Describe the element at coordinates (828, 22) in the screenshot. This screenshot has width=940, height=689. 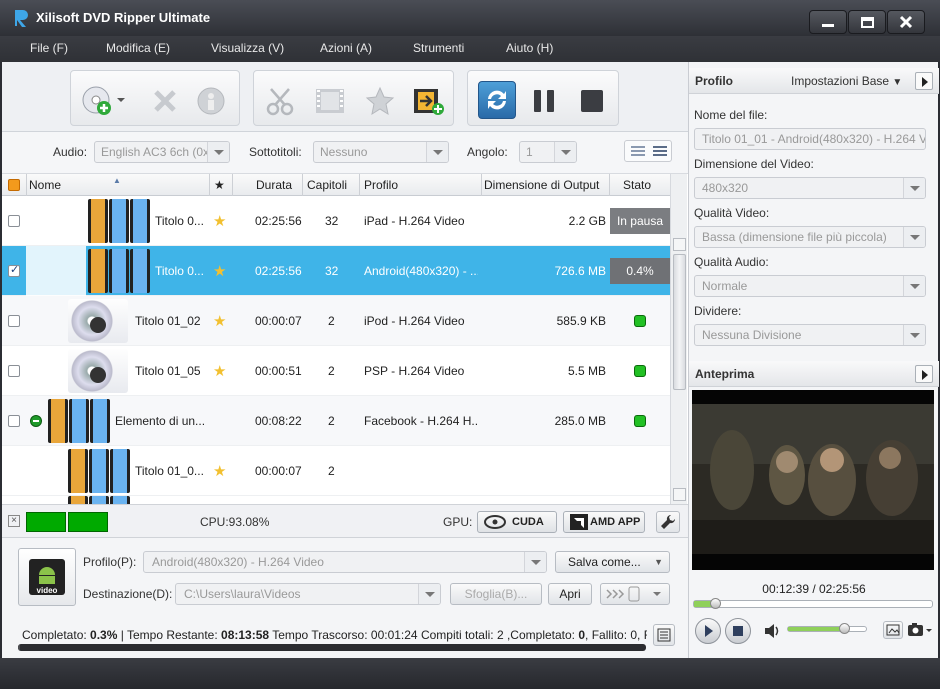
I see `minimize-button` at that location.